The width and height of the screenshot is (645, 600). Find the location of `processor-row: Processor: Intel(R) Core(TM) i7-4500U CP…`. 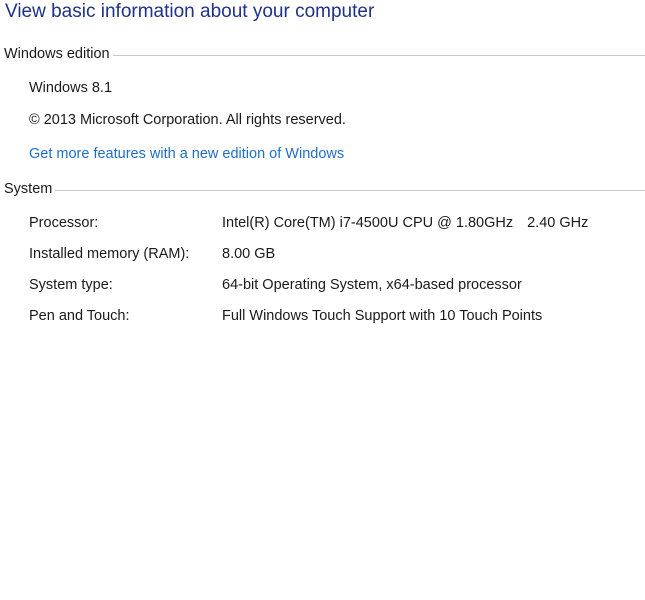

processor-row: Processor: Intel(R) Core(TM) i7-4500U CP… is located at coordinates (337, 223).